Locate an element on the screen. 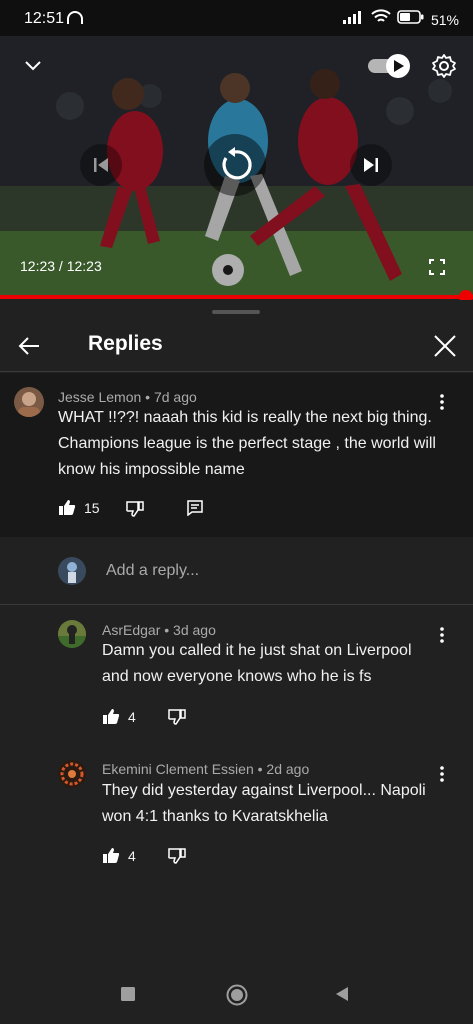 The height and width of the screenshot is (1024, 473). comment-age: 7d ago is located at coordinates (175, 397).